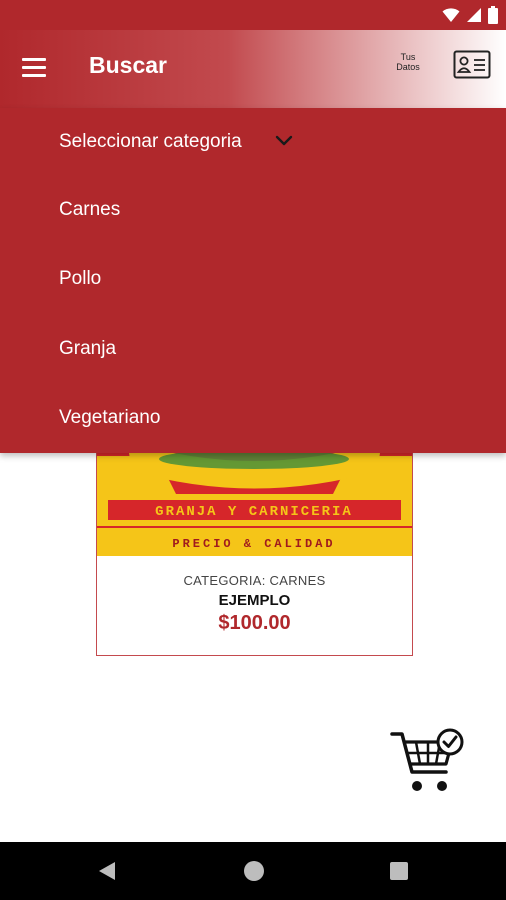 This screenshot has width=506, height=900. What do you see at coordinates (408, 57) in the screenshot?
I see `tus-datos-line1: Tus` at bounding box center [408, 57].